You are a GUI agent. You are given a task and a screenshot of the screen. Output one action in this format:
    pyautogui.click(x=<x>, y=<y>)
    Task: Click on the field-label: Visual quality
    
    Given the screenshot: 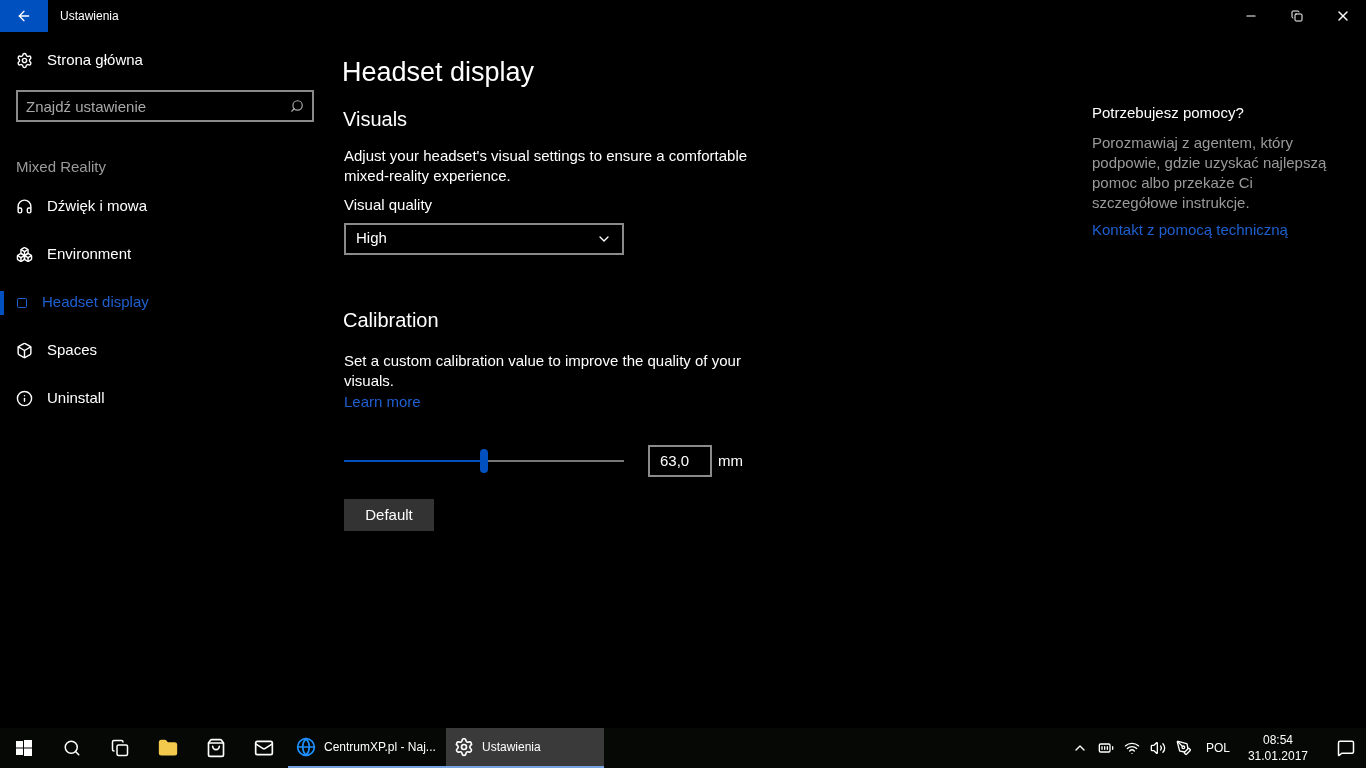 What is the action you would take?
    pyautogui.click(x=388, y=205)
    